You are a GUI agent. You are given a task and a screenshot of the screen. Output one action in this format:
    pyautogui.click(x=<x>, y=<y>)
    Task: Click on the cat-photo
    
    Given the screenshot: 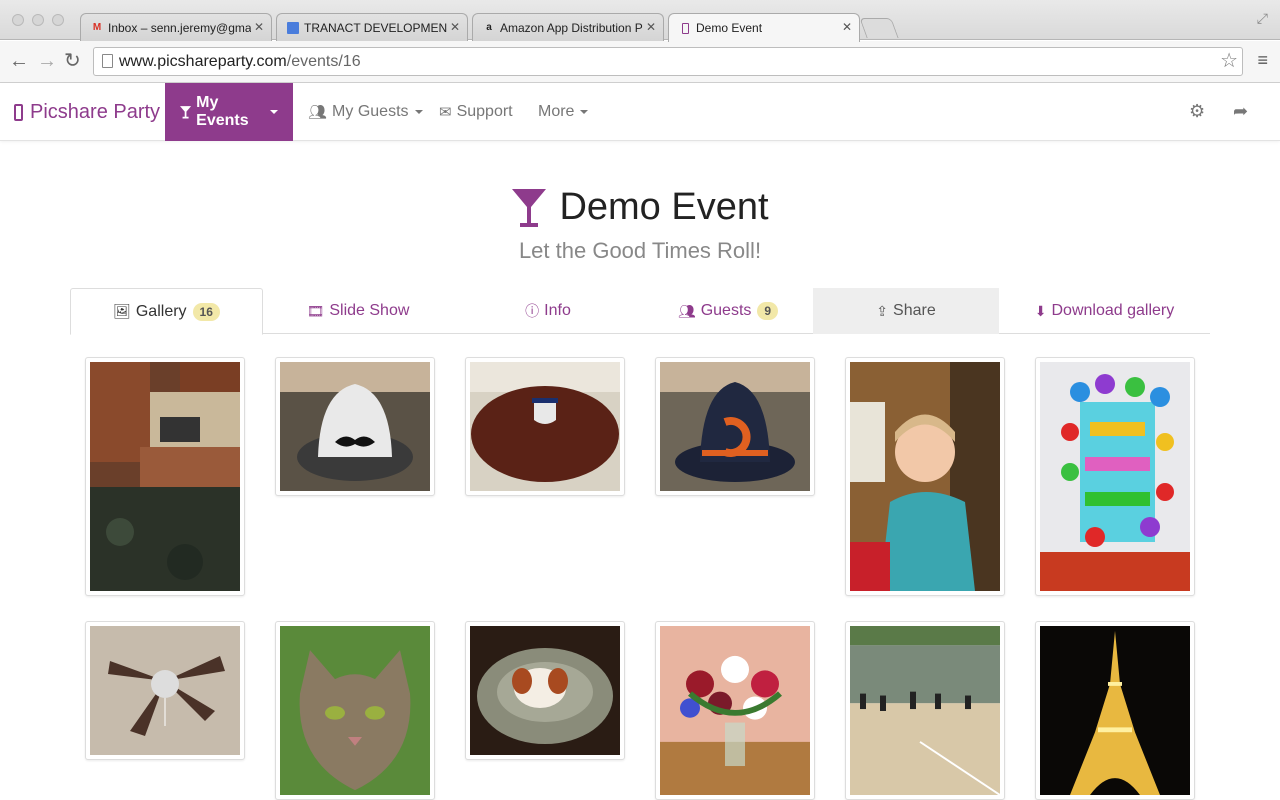 What is the action you would take?
    pyautogui.click(x=355, y=710)
    